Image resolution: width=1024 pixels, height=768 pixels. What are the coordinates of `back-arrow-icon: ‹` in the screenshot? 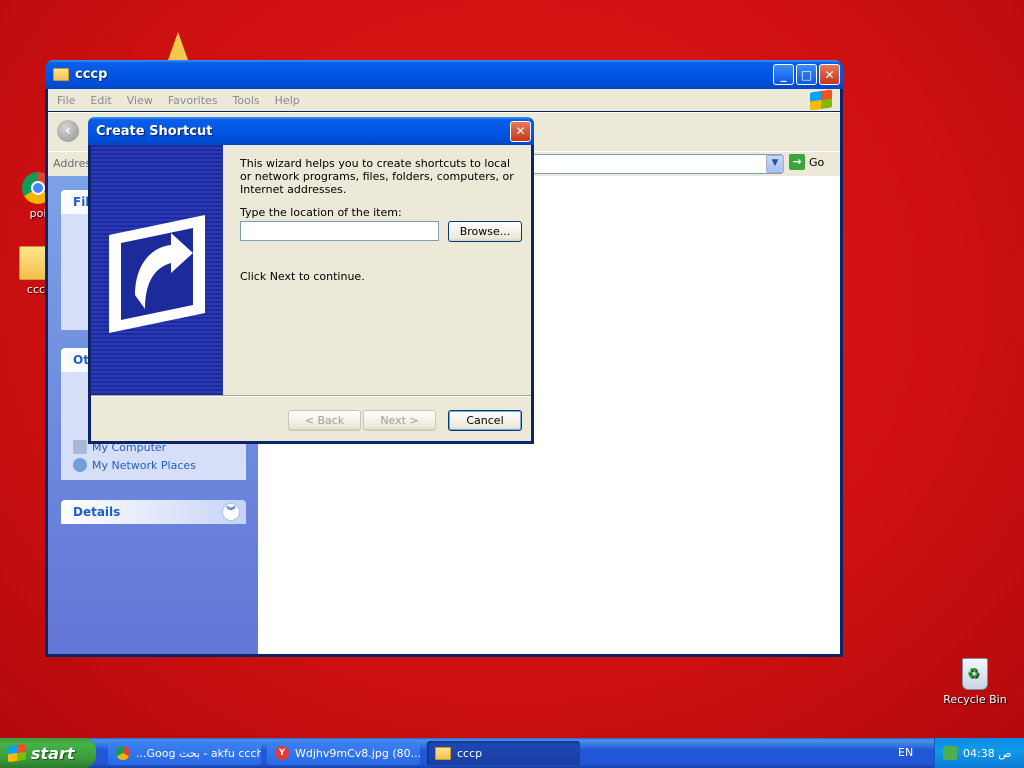 It's located at (68, 131).